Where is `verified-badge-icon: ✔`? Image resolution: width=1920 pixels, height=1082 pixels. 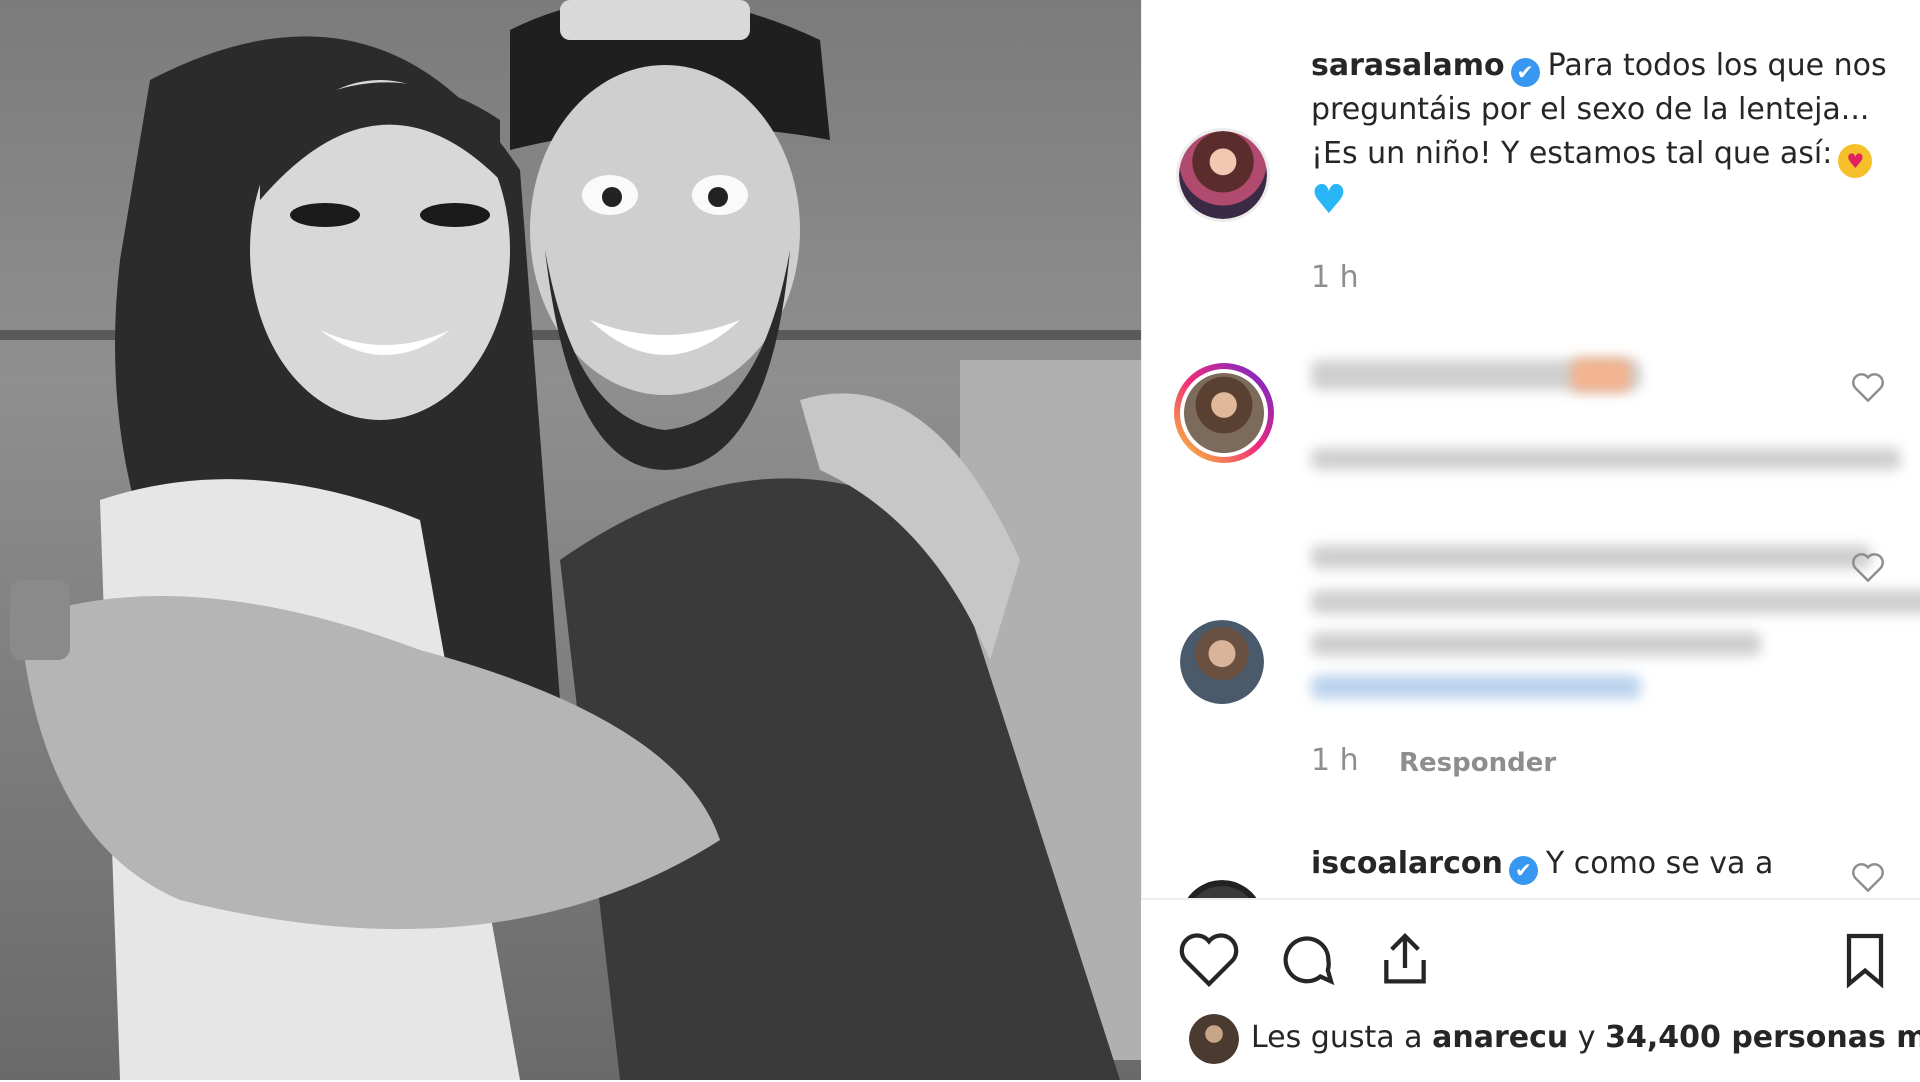 verified-badge-icon: ✔ is located at coordinates (1525, 72).